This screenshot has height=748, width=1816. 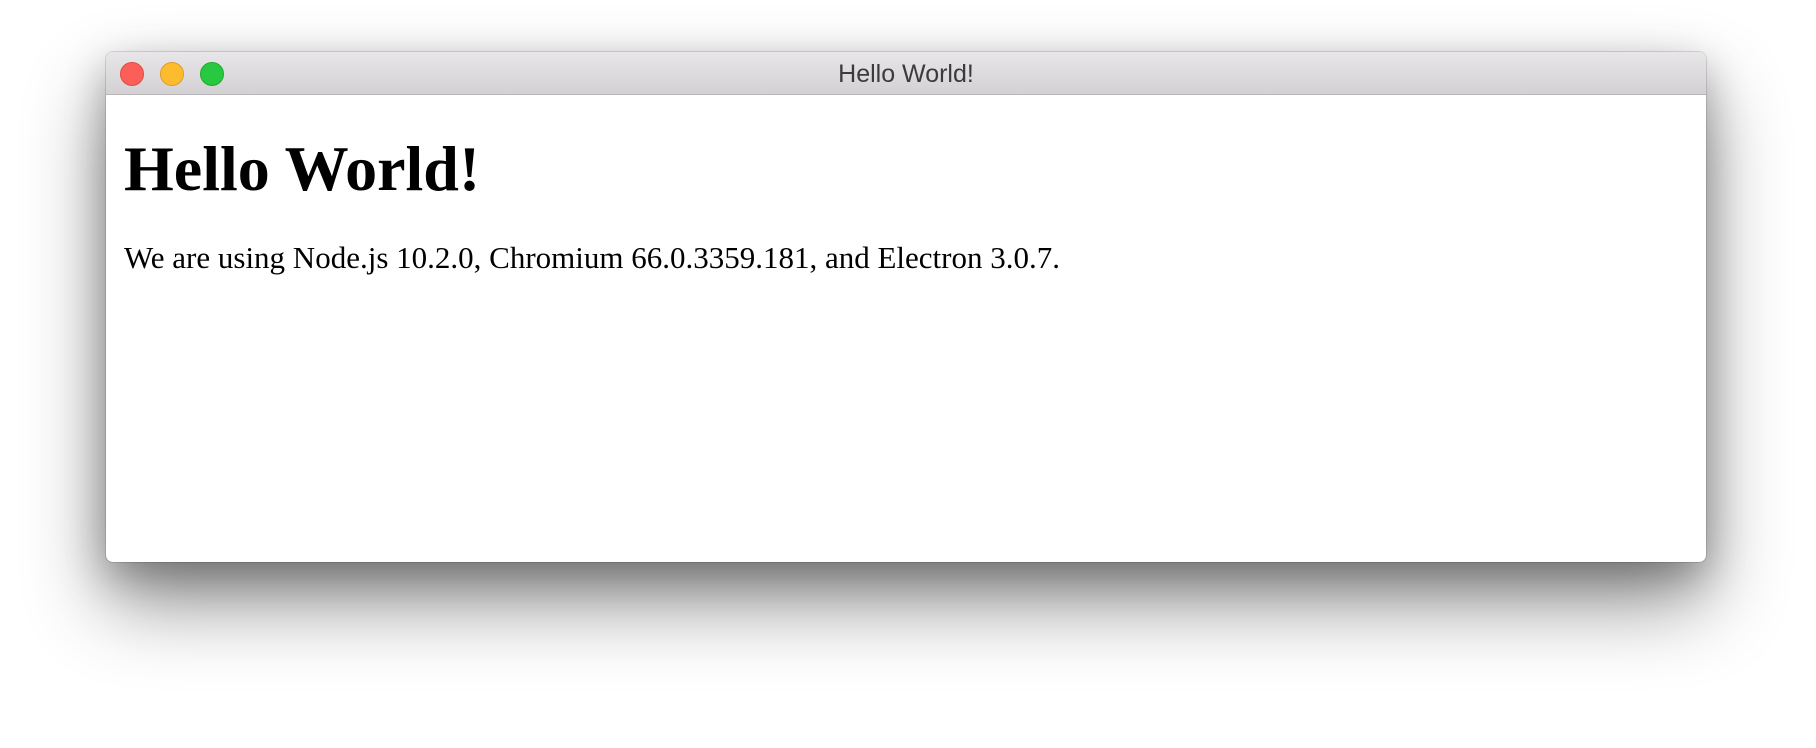 What do you see at coordinates (900, 257) in the screenshot?
I see `electron-prefix: , and Electron` at bounding box center [900, 257].